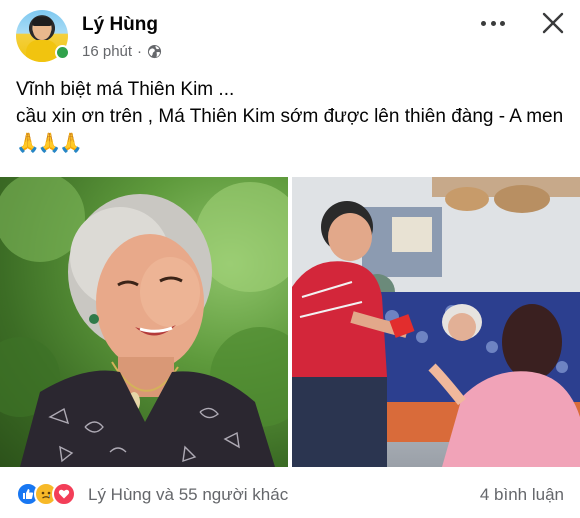 The height and width of the screenshot is (518, 580). What do you see at coordinates (188, 495) in the screenshot?
I see `reaction-summary: Lý Hùng và 55 người khác` at bounding box center [188, 495].